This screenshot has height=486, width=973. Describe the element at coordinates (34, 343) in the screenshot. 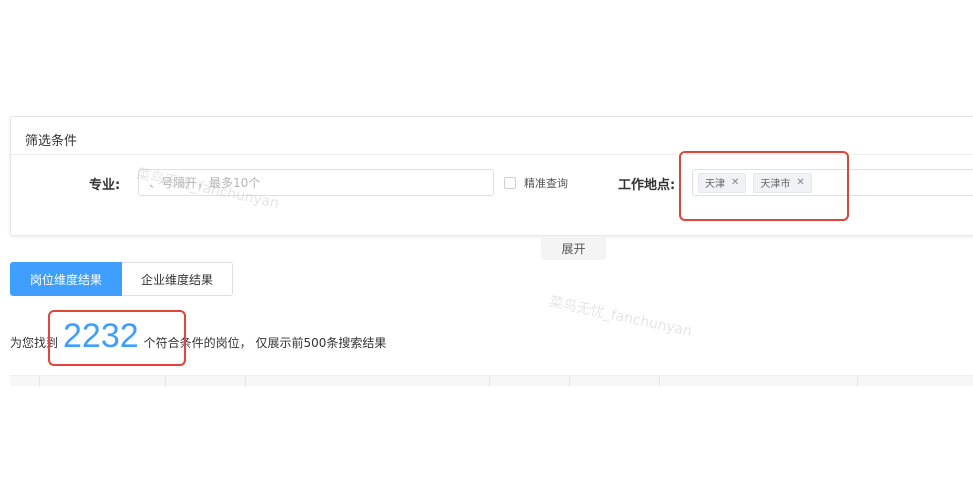

I see `result-prefix: 为您找到` at that location.